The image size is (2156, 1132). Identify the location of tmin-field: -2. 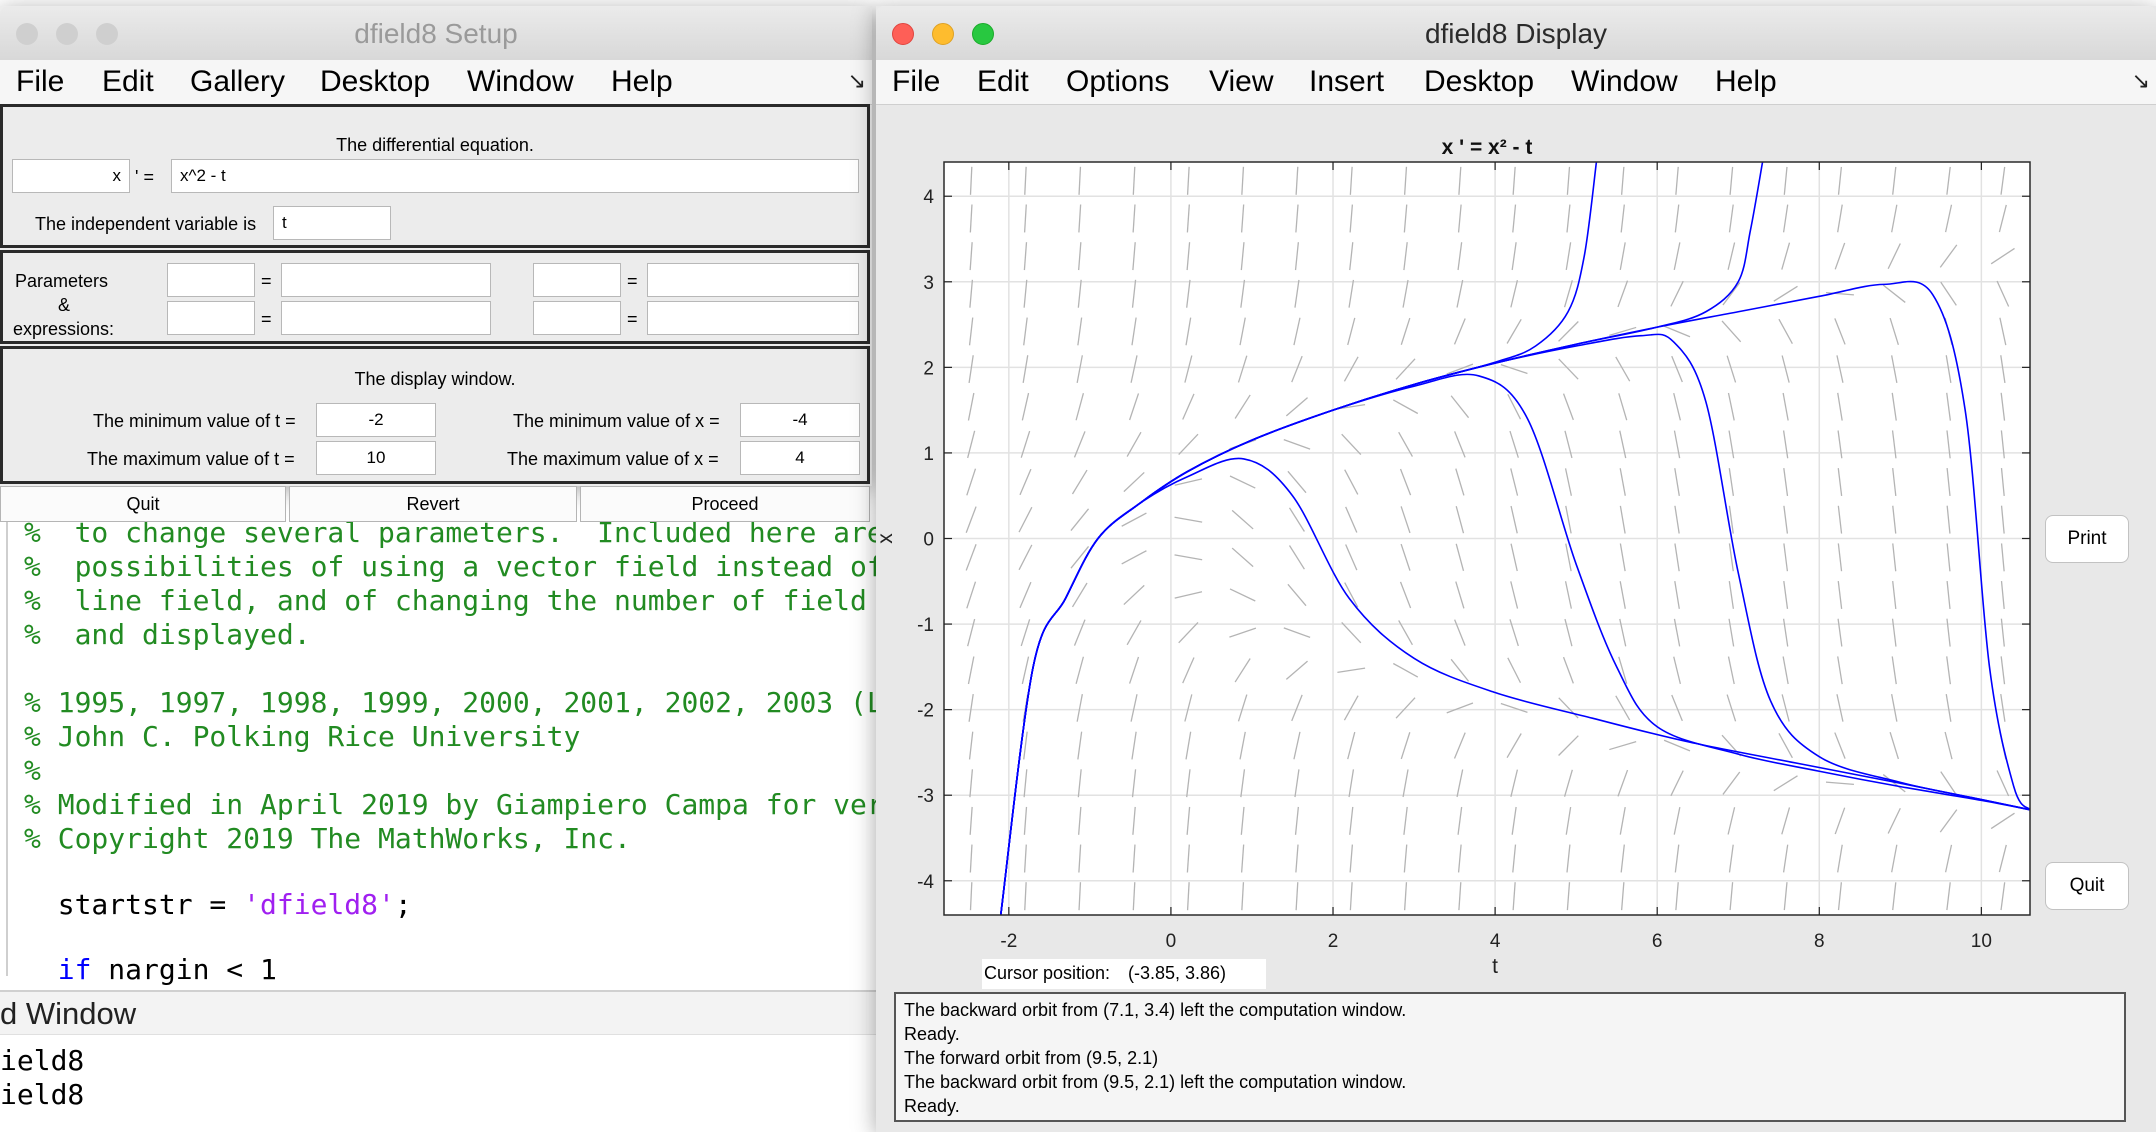
(376, 420).